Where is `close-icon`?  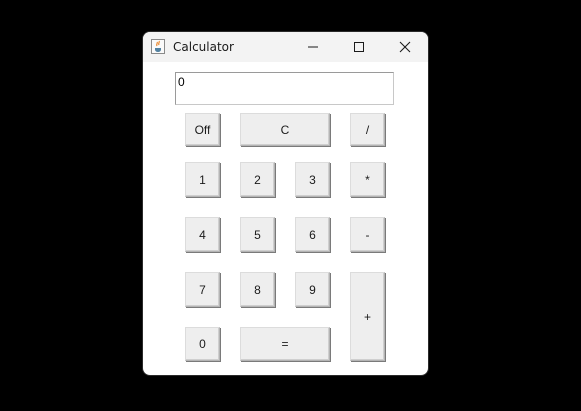 close-icon is located at coordinates (405, 47).